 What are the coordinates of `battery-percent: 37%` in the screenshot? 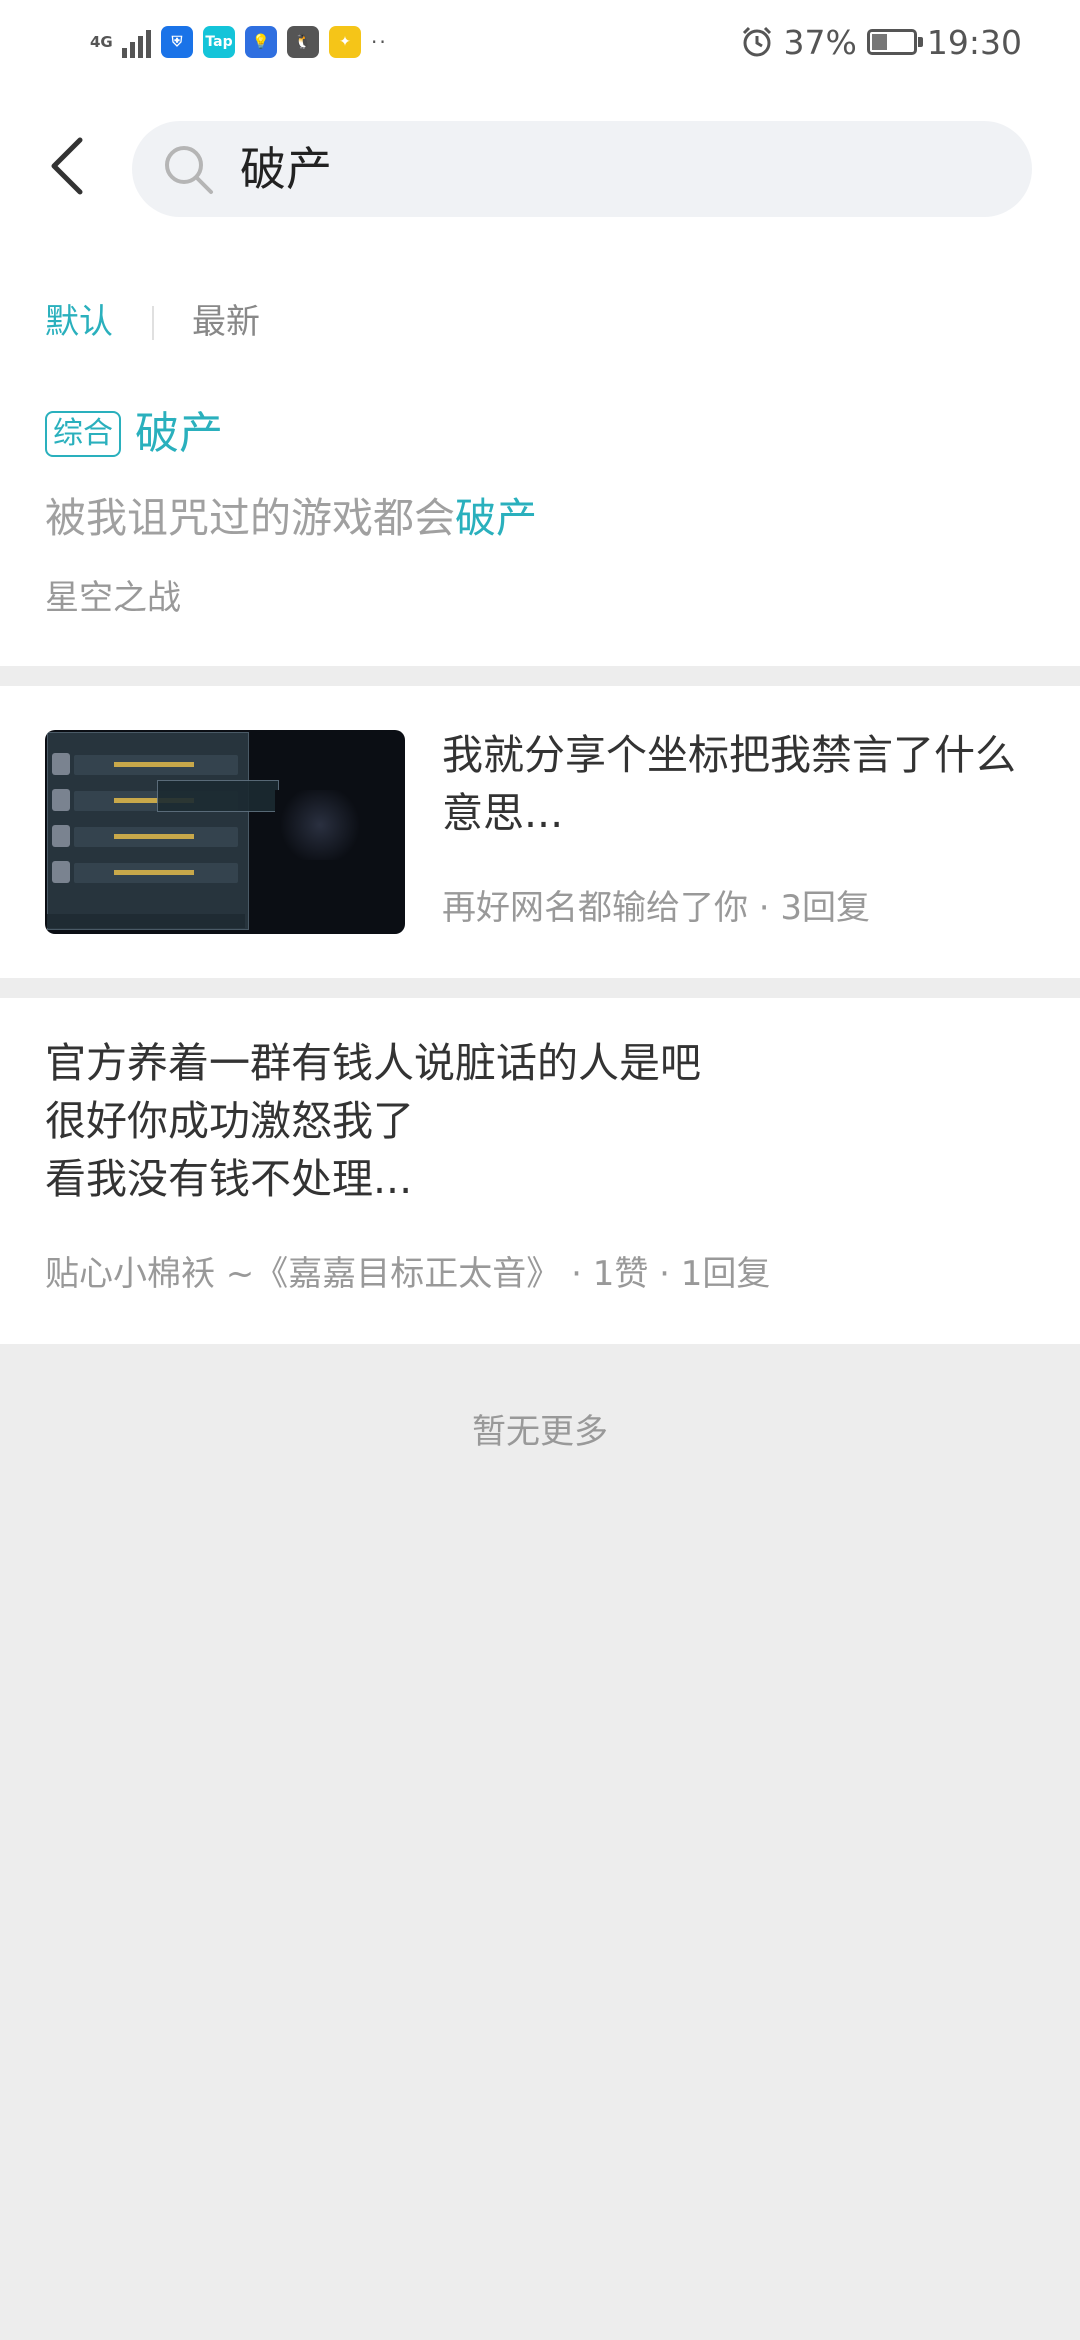 It's located at (820, 42).